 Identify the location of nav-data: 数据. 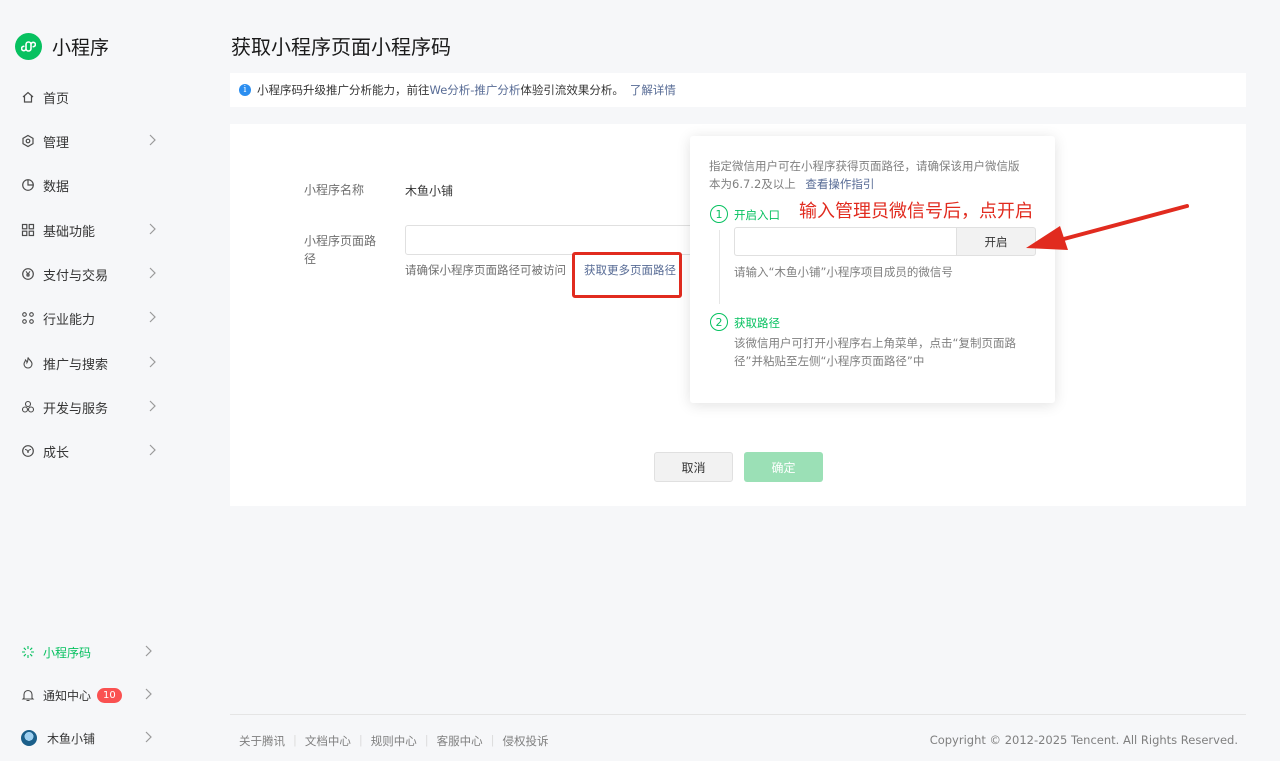
(91, 185).